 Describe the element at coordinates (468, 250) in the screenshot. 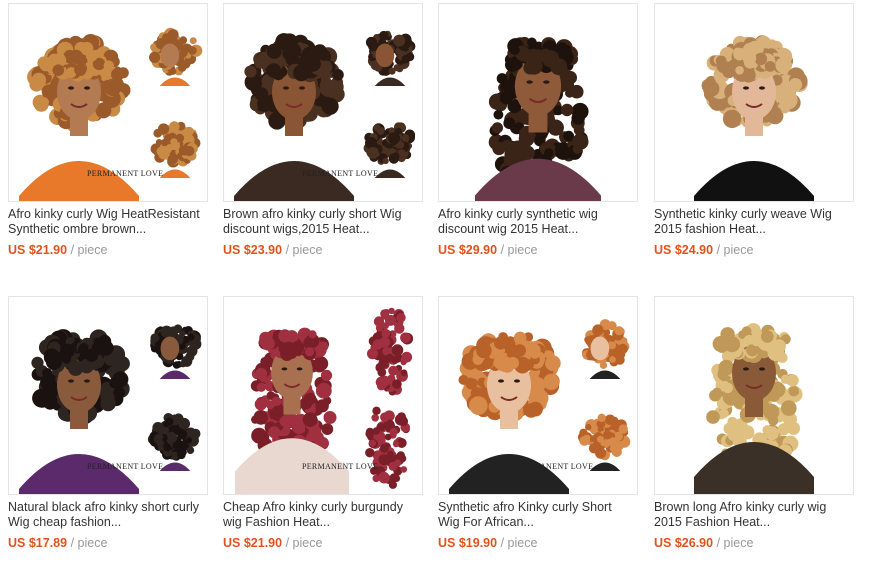

I see `product-price: US $29.90` at that location.